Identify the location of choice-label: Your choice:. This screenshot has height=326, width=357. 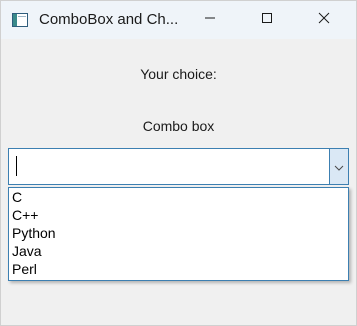
(178, 74).